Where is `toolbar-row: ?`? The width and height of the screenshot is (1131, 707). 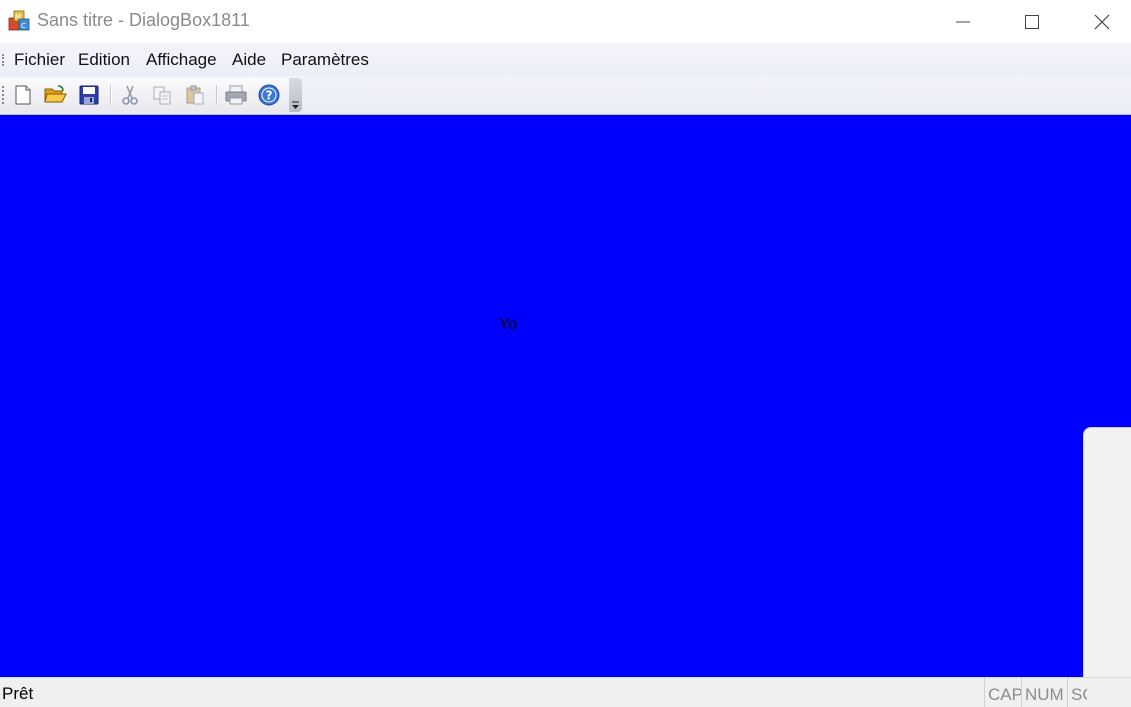 toolbar-row: ? is located at coordinates (565, 95).